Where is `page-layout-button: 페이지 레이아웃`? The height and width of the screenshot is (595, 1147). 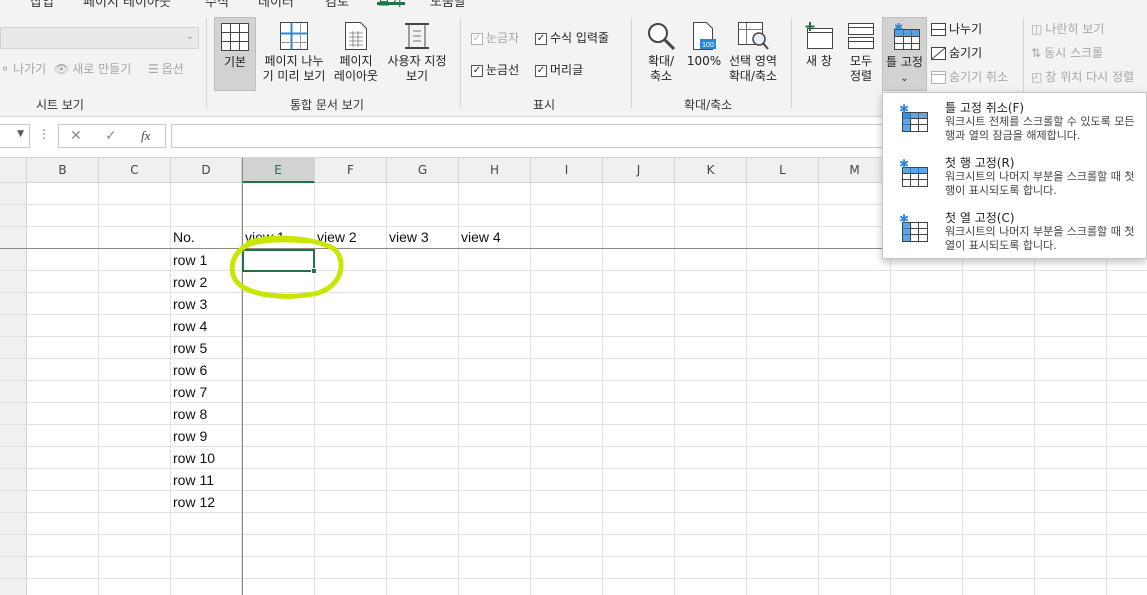
page-layout-button: 페이지 레이아웃 is located at coordinates (356, 52).